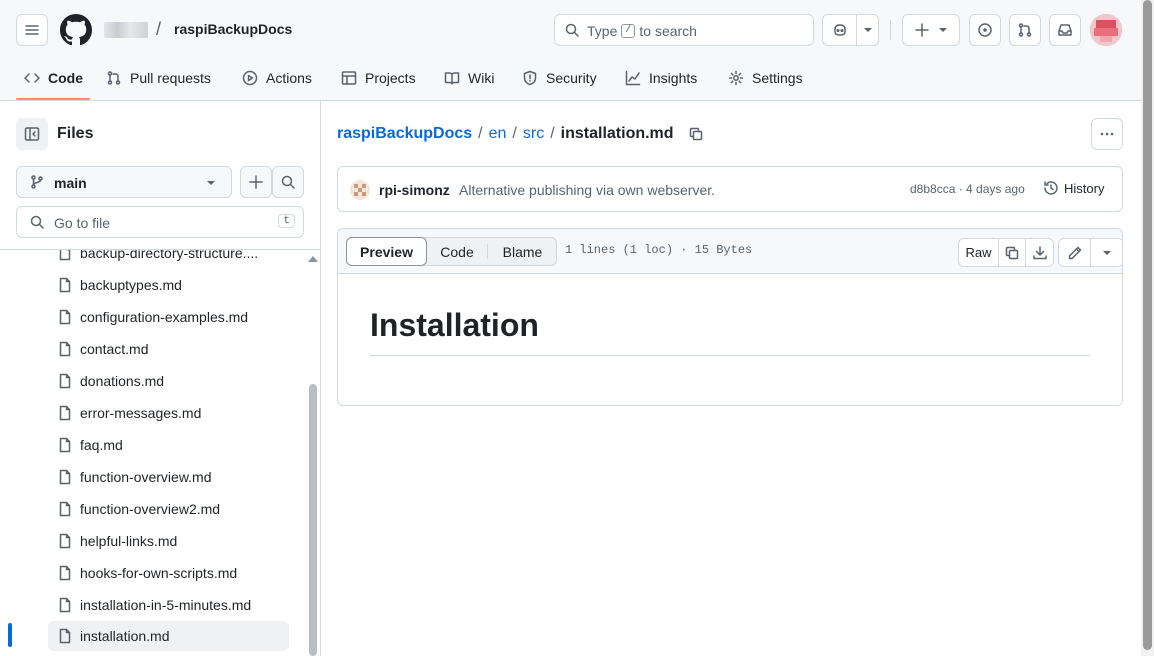 The width and height of the screenshot is (1154, 656). Describe the element at coordinates (160, 222) in the screenshot. I see `go-to-file-input: Go to file t` at that location.